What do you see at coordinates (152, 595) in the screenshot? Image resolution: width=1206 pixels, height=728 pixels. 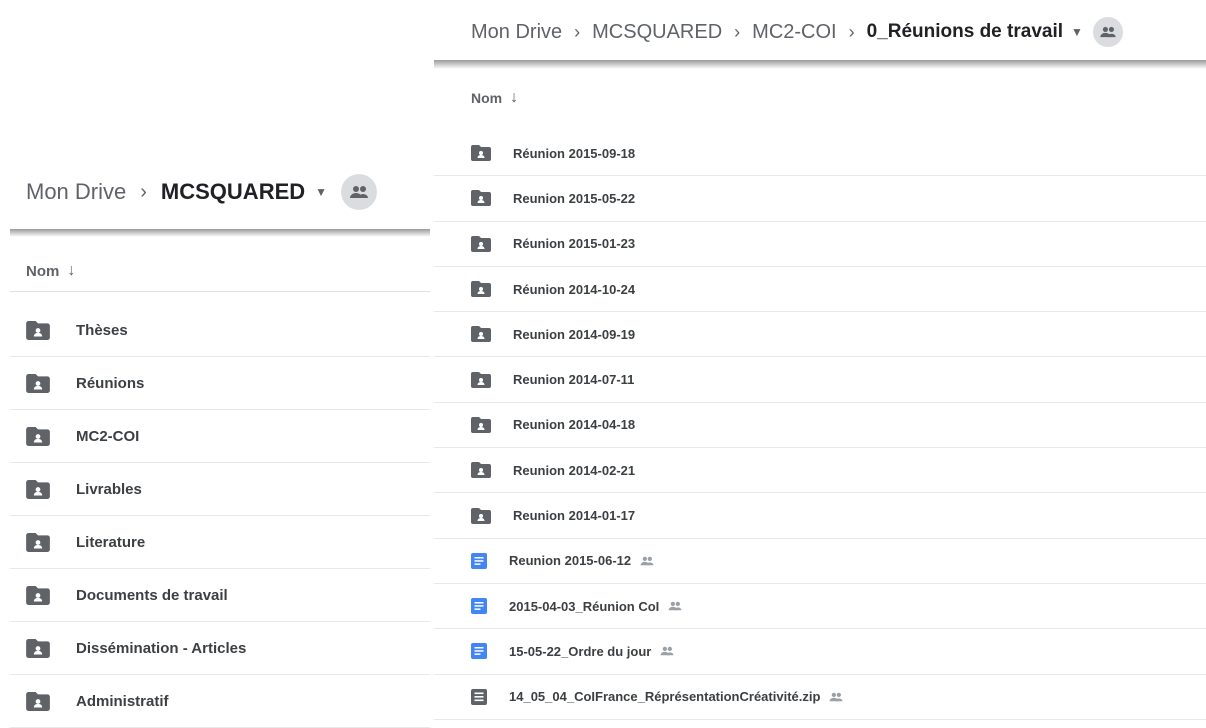 I see `item-name: Documents de travail` at bounding box center [152, 595].